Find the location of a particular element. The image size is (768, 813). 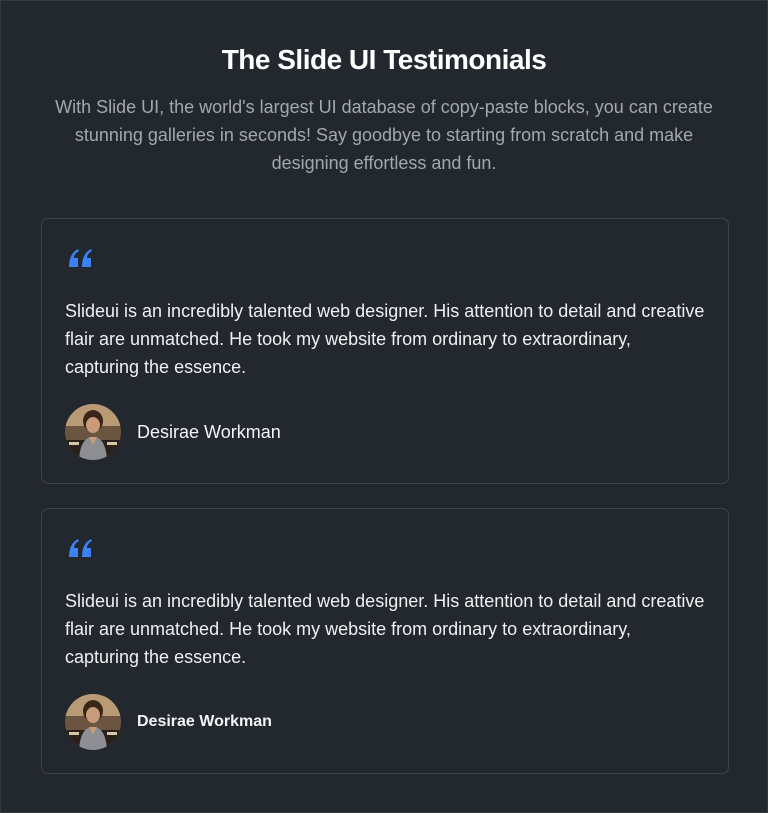

page-title: The Slide UI Testimonials is located at coordinates (384, 59).